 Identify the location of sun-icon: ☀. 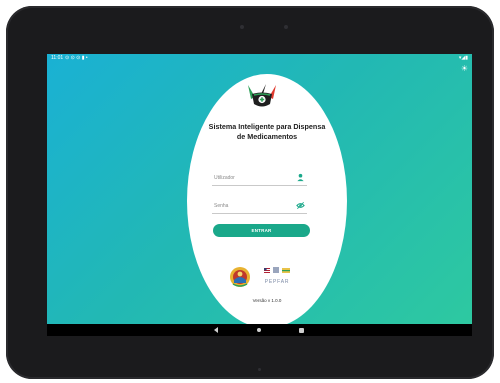
(464, 69).